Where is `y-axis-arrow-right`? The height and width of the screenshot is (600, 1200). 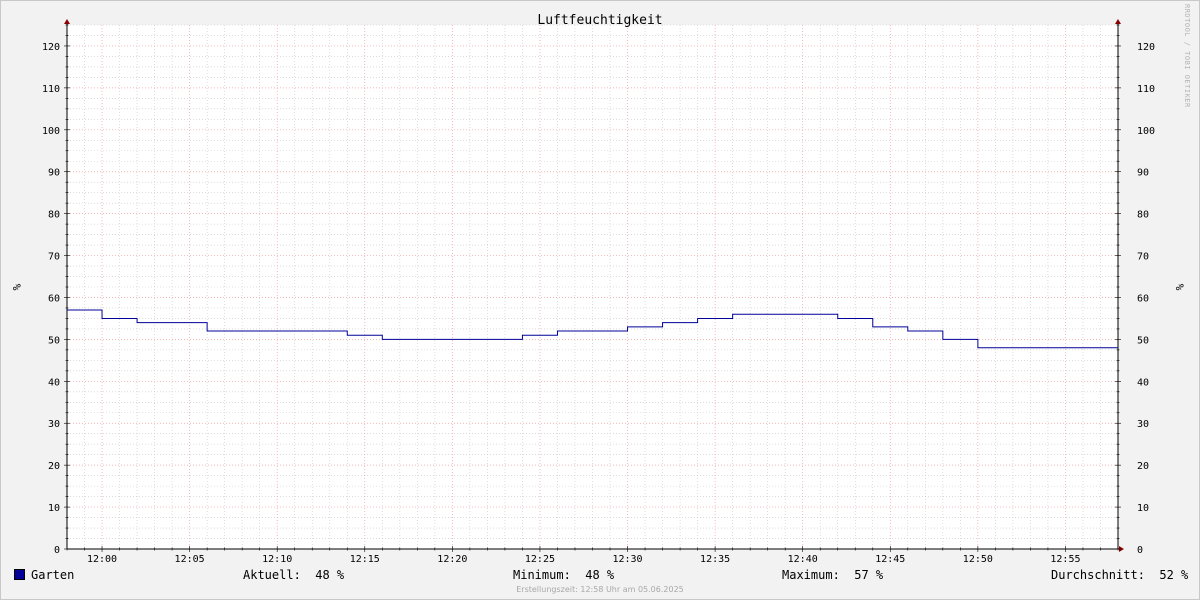 y-axis-arrow-right is located at coordinates (1118, 21).